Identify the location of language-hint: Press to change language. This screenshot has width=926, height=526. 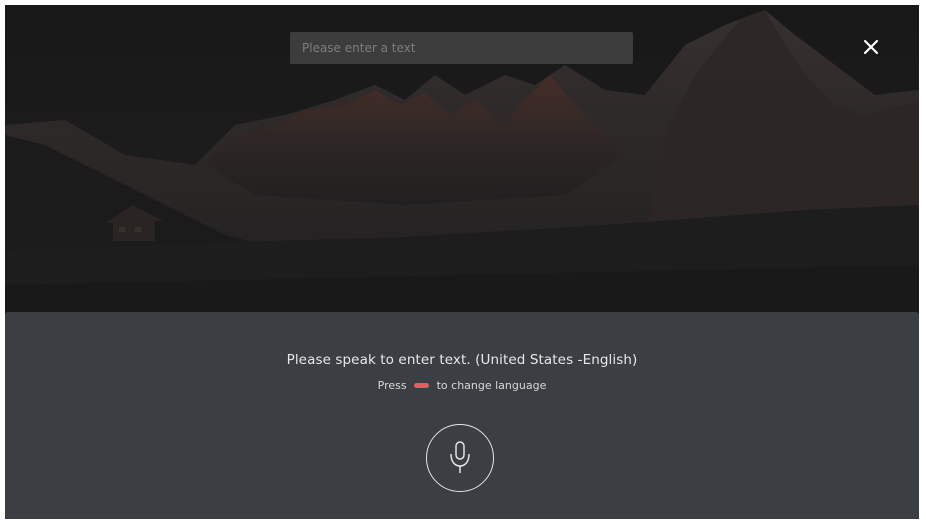
(462, 385).